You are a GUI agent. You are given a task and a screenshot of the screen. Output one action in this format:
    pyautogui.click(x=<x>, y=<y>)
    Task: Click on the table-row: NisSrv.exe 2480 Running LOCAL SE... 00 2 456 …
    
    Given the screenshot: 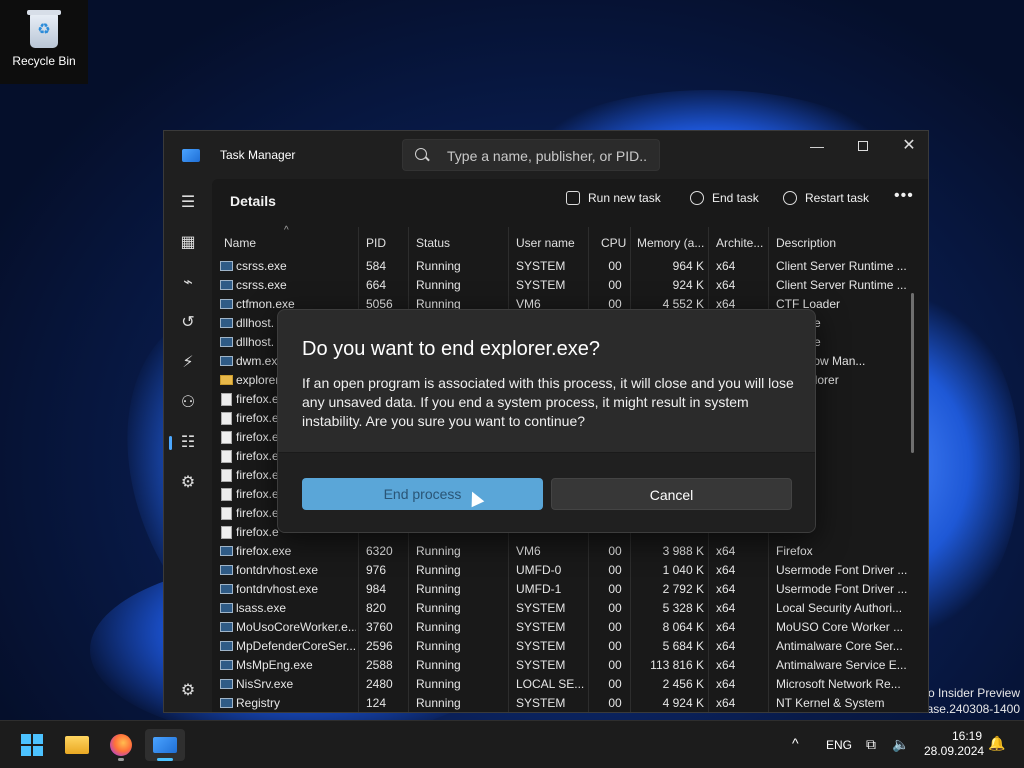 What is the action you would take?
    pyautogui.click(x=565, y=684)
    